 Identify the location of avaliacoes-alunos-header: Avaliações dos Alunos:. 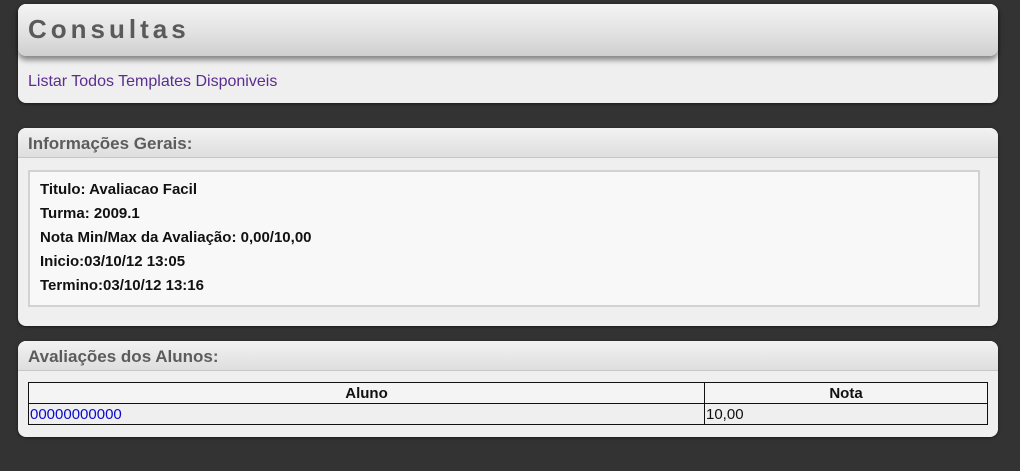
(508, 356).